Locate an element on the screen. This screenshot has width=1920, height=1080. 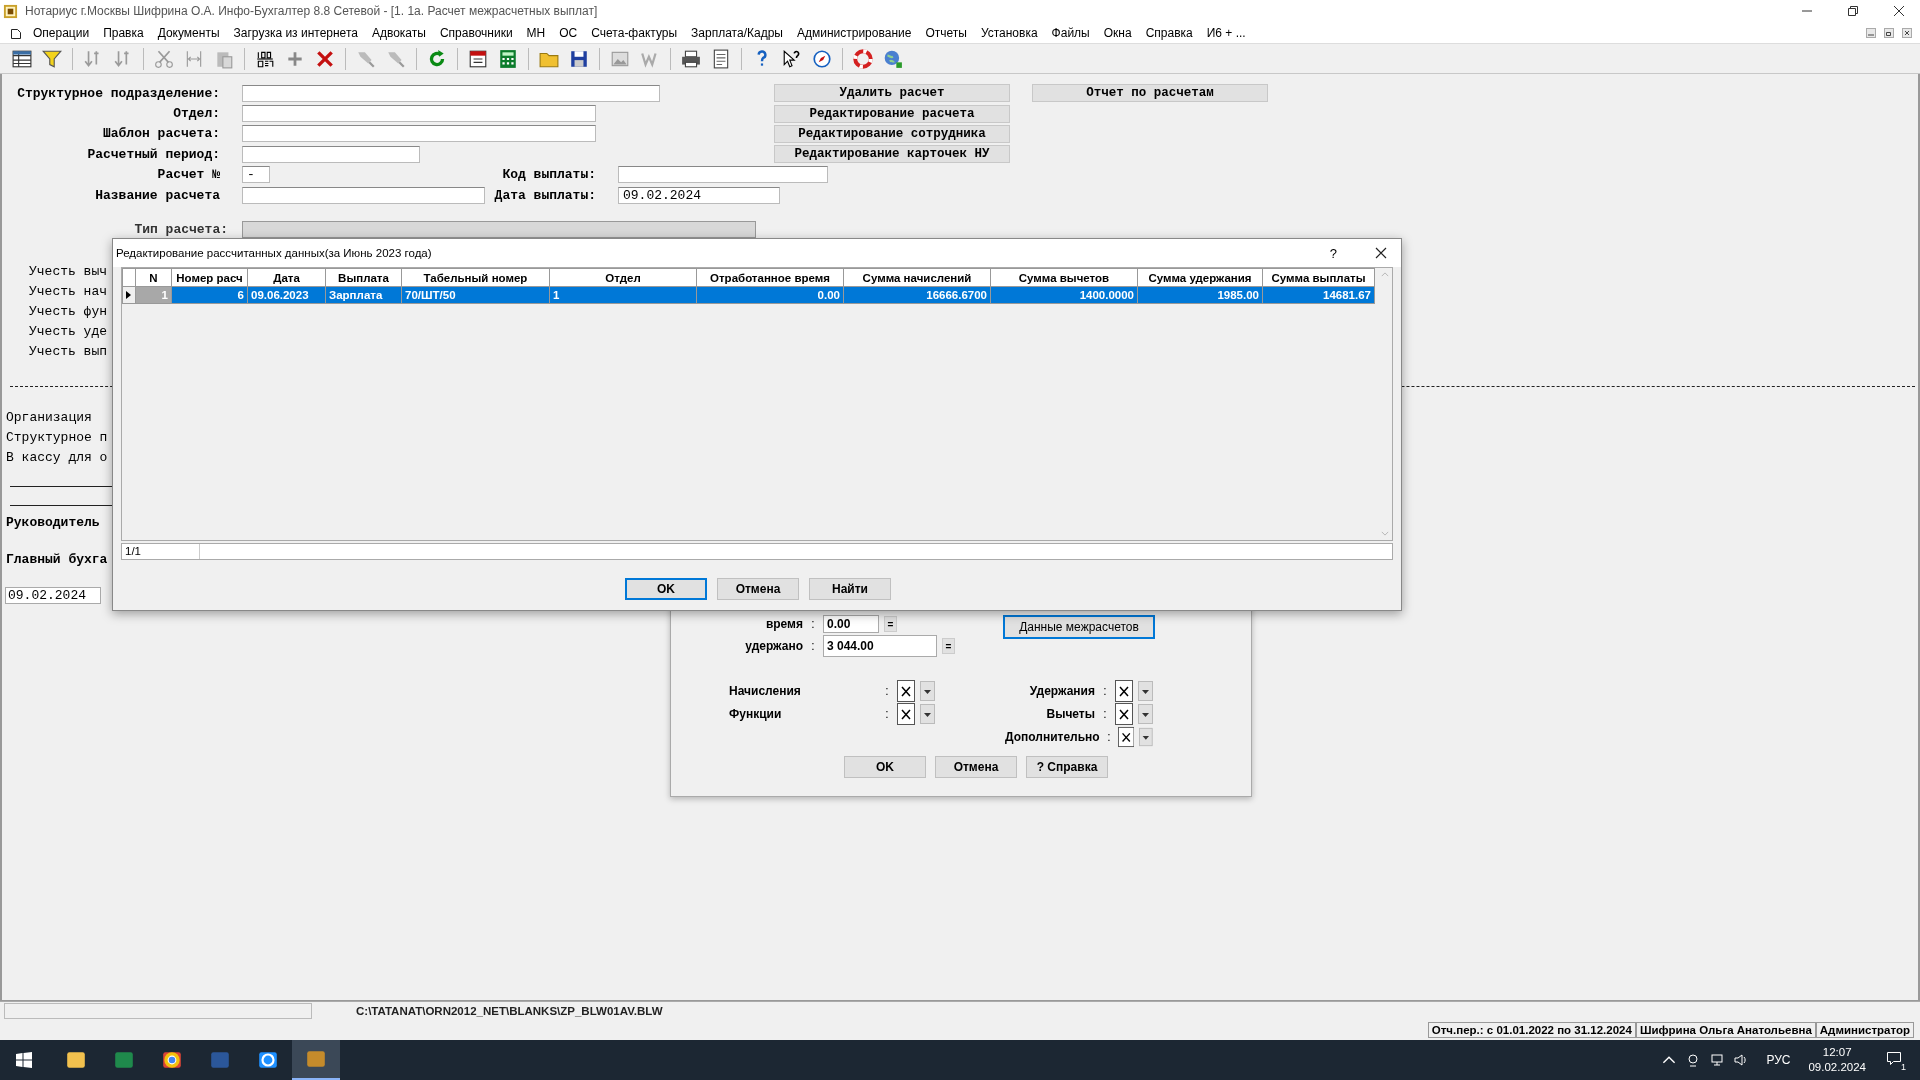
field-label: Название расчета is located at coordinates (157, 195).